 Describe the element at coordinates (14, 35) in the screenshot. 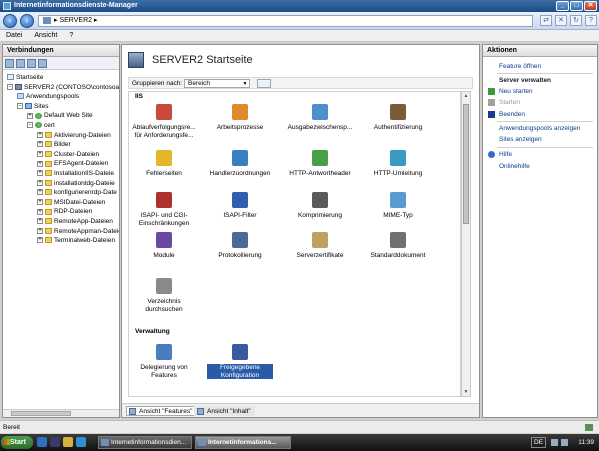

I see `menu-file: Datei` at that location.